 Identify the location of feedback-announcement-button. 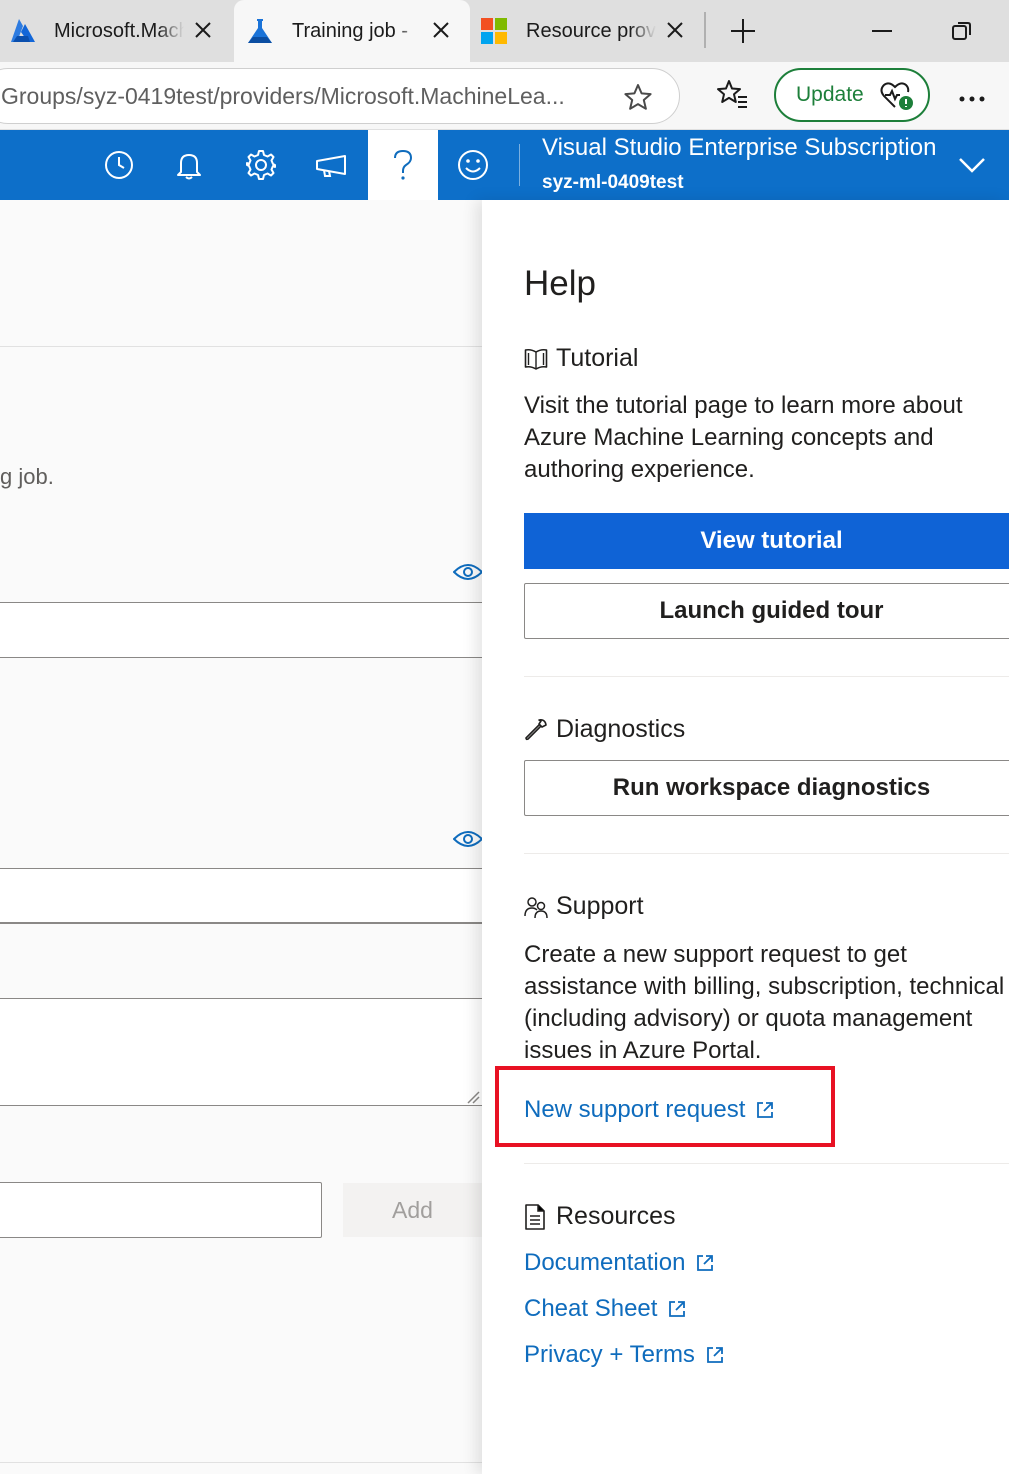
(331, 165).